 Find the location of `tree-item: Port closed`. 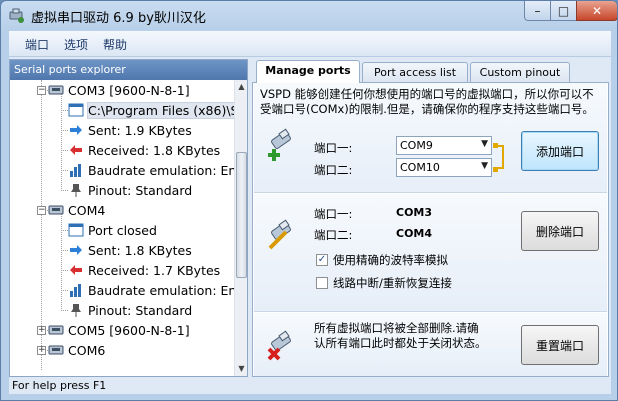

tree-item: Port closed is located at coordinates (112, 230).